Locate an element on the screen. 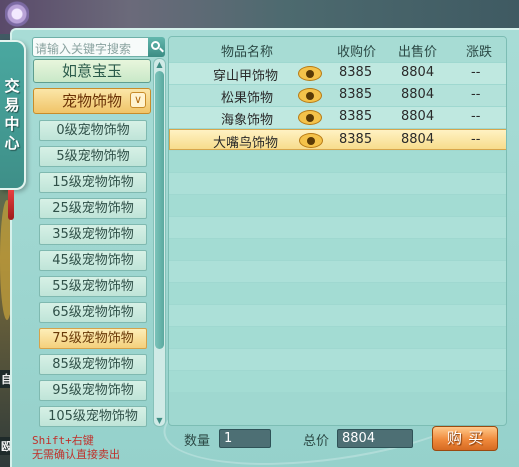 This screenshot has width=519, height=467. sell-shortcut-hint: Shift+右键 无需确认直接卖出 is located at coordinates (76, 448).